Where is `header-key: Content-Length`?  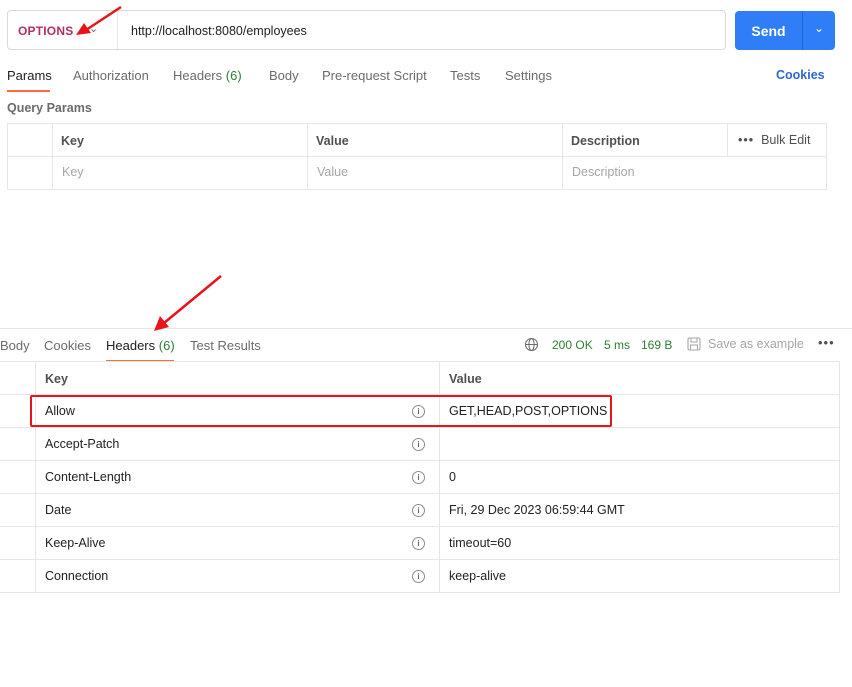
header-key: Content-Length is located at coordinates (88, 477).